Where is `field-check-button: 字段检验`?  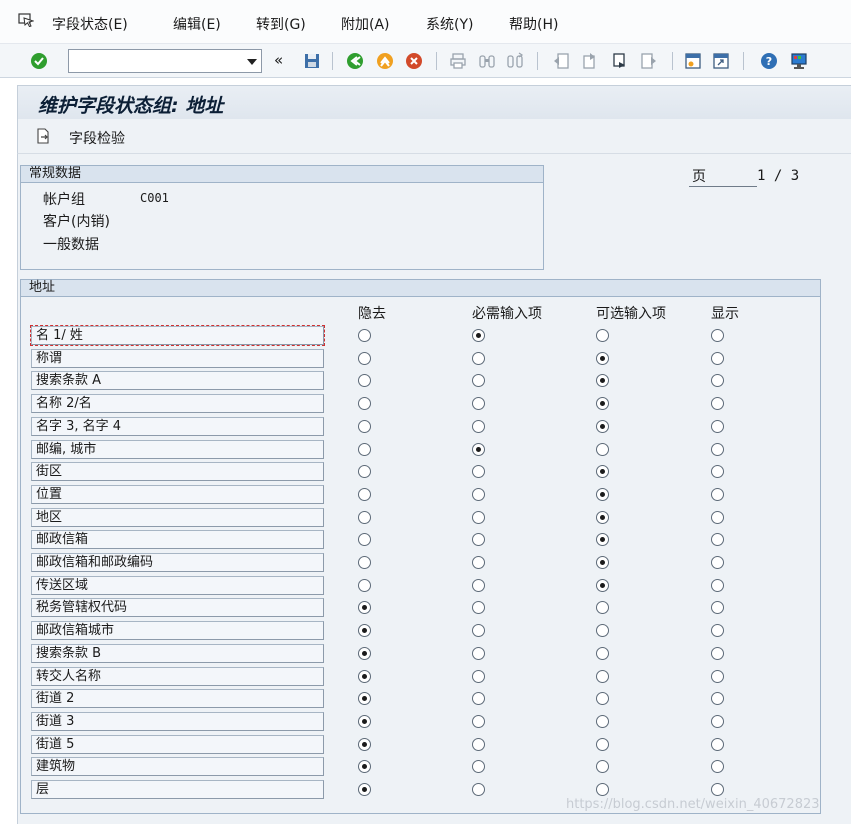
field-check-button: 字段检验 is located at coordinates (97, 138).